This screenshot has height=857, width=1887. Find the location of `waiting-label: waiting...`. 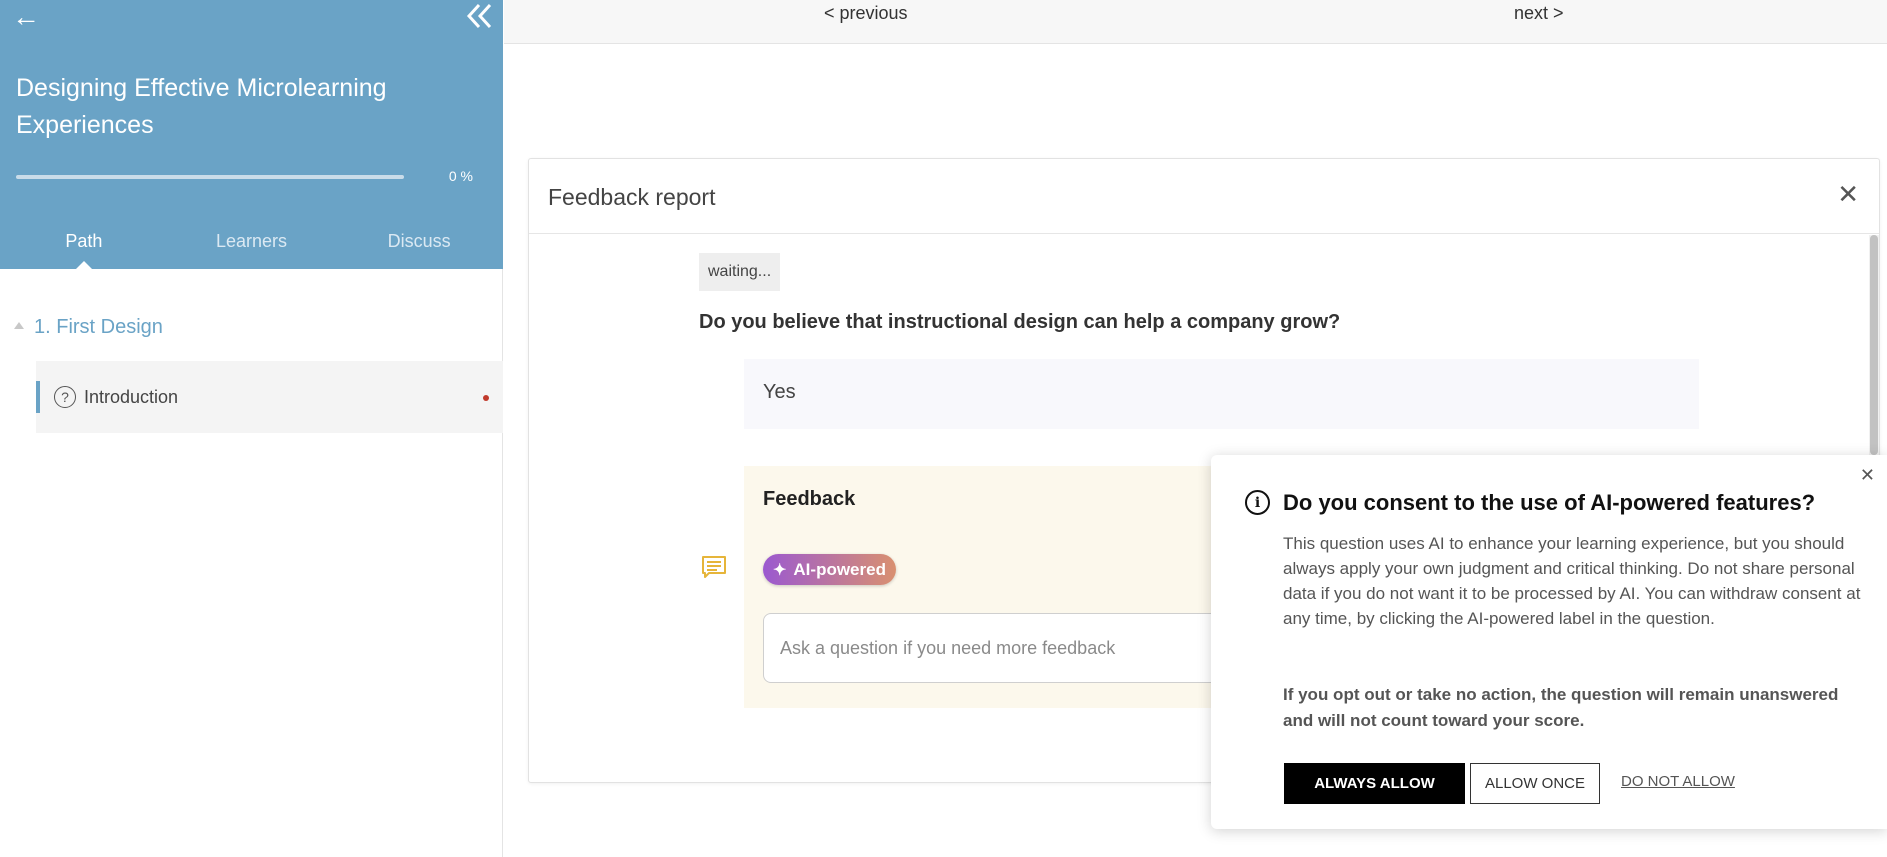

waiting-label: waiting... is located at coordinates (740, 272).